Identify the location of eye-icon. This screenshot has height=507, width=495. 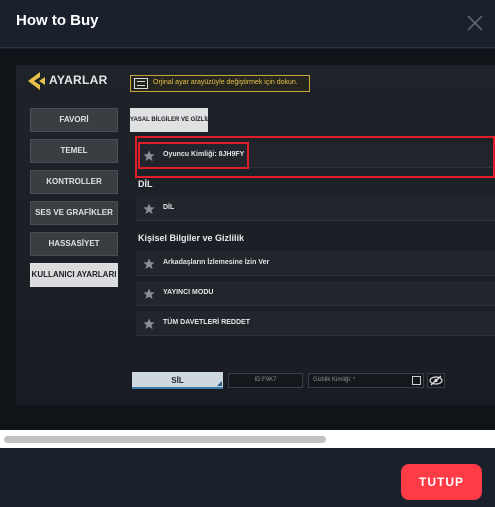
(436, 380).